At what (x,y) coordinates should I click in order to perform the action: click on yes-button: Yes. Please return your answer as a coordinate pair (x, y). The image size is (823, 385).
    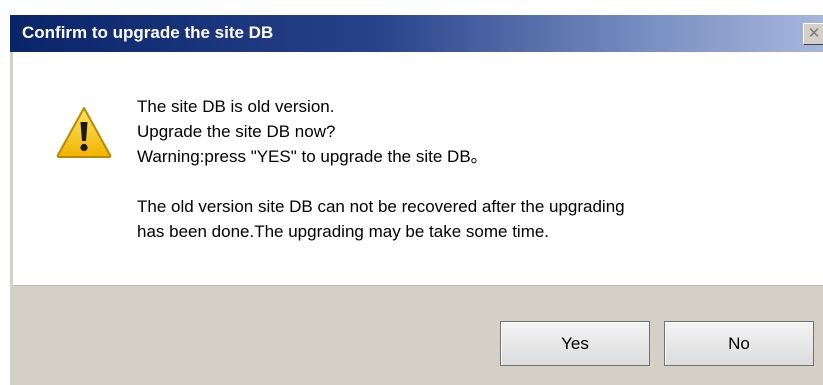
    Looking at the image, I should click on (575, 343).